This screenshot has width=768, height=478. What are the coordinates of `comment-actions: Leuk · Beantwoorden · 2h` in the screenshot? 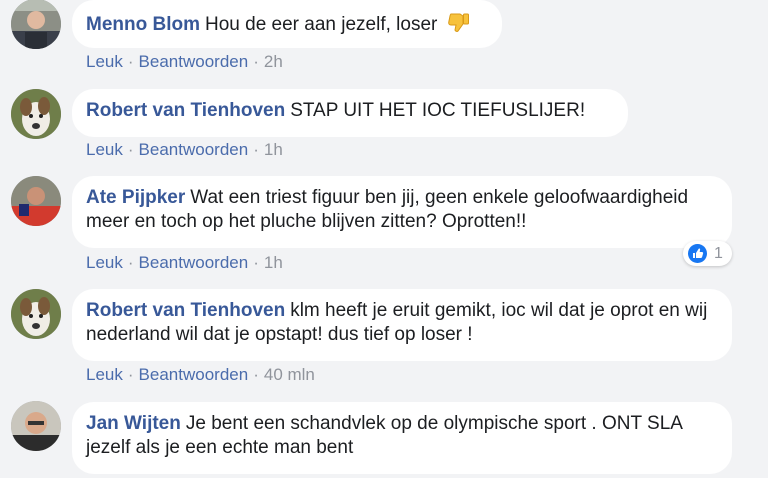 It's located at (184, 62).